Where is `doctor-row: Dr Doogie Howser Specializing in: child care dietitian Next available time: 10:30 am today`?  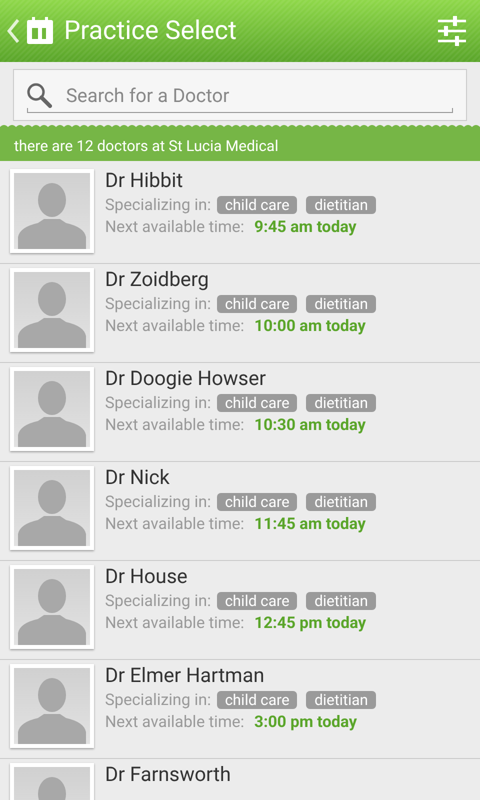
doctor-row: Dr Doogie Howser Specializing in: child care dietitian Next available time: 10:30 am today is located at coordinates (240, 412).